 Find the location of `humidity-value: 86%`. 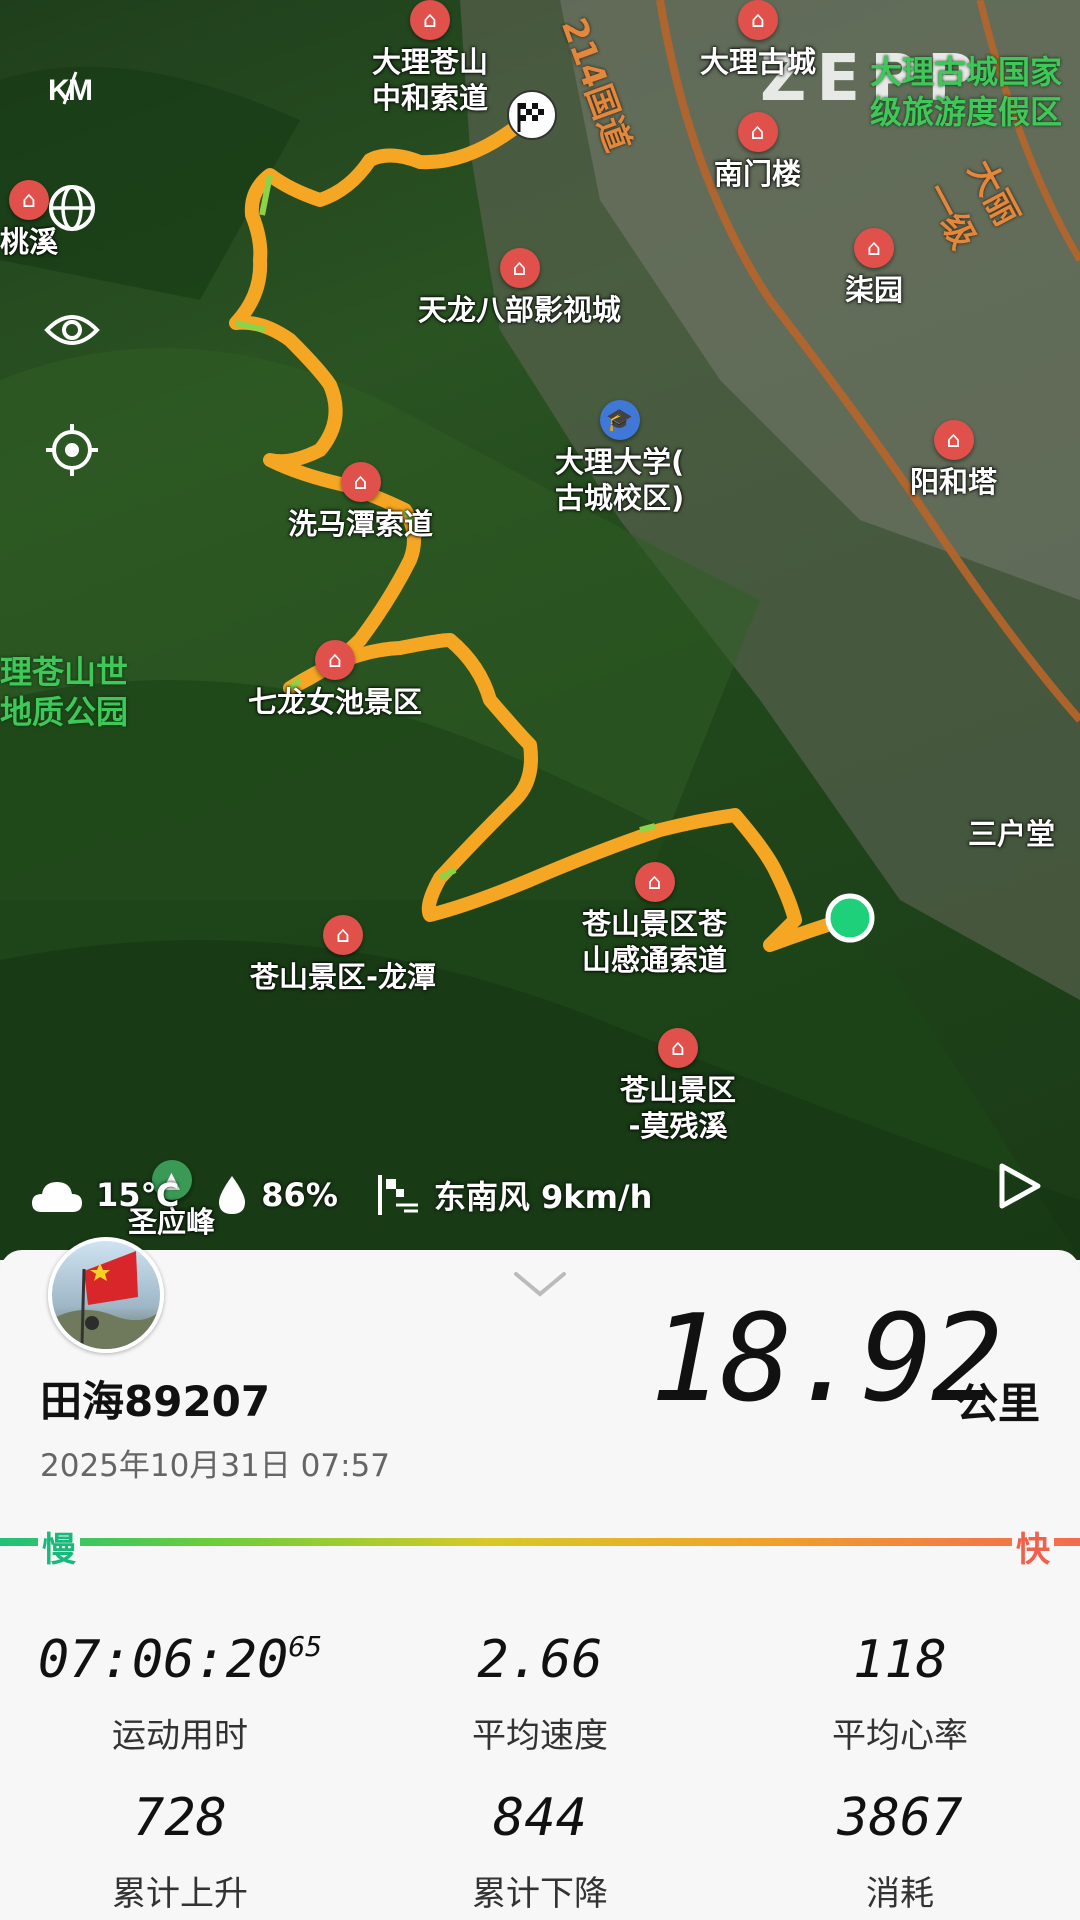

humidity-value: 86% is located at coordinates (299, 1195).